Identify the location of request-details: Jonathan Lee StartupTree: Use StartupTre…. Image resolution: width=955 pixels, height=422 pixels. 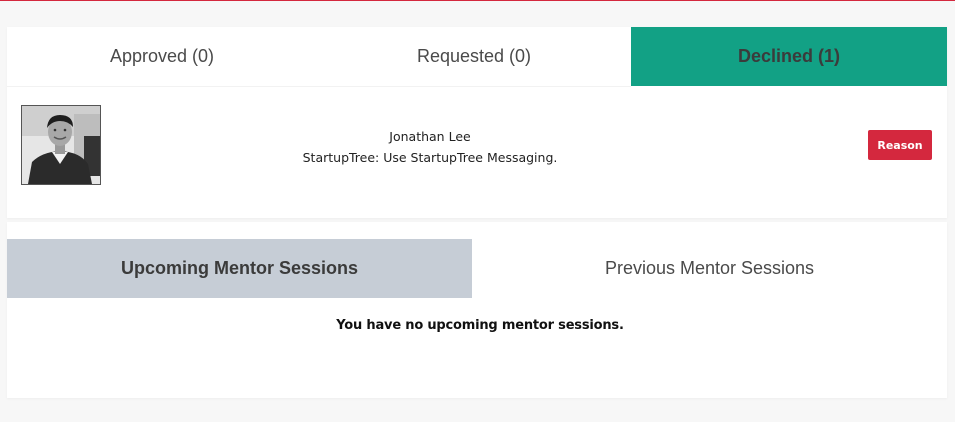
(430, 147).